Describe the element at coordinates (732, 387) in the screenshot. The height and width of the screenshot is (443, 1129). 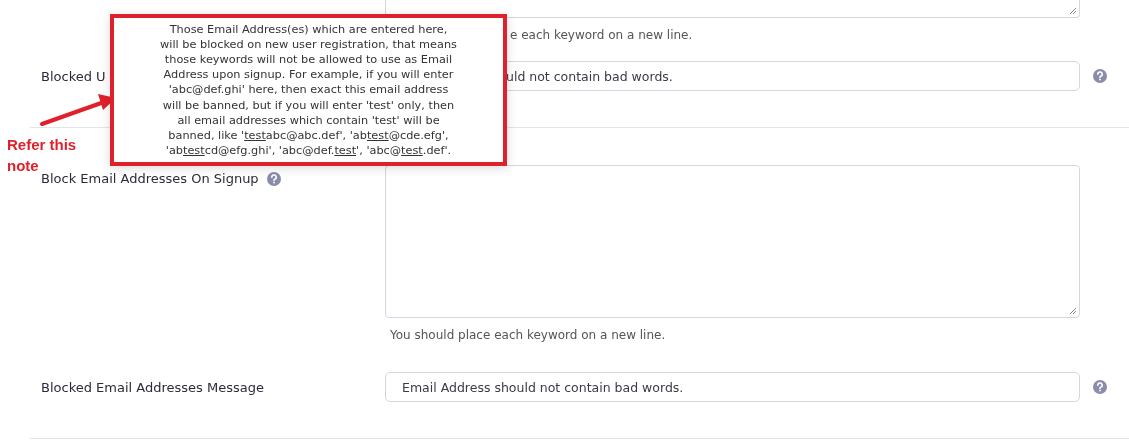
I see `input-field: Email Address should not contain bad words.` at that location.